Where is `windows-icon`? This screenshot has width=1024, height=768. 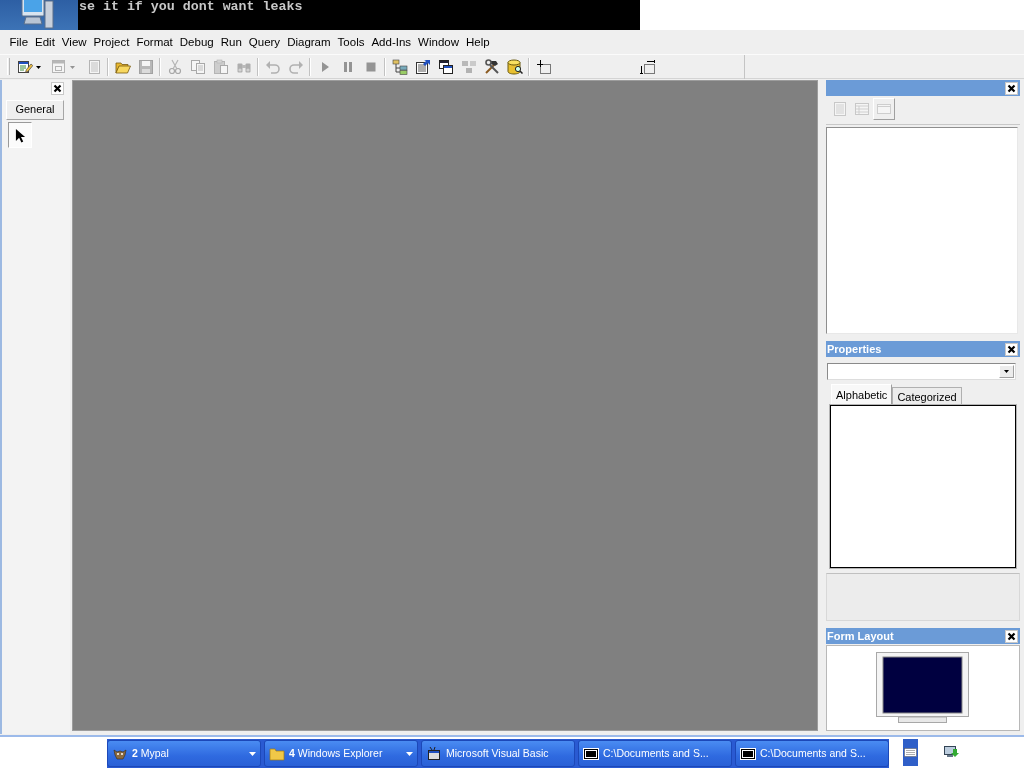 windows-icon is located at coordinates (445, 67).